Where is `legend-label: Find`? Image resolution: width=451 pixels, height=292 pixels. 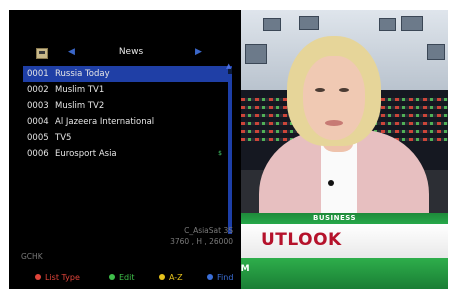 legend-label: Find is located at coordinates (225, 277).